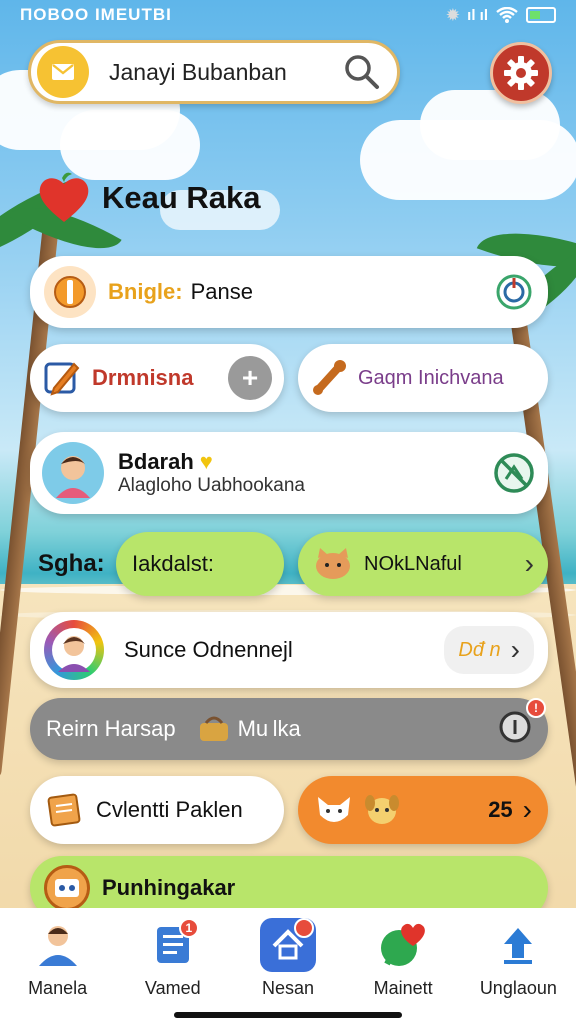 This screenshot has width=576, height=1024. What do you see at coordinates (67, 888) in the screenshot?
I see `robot-icon` at bounding box center [67, 888].